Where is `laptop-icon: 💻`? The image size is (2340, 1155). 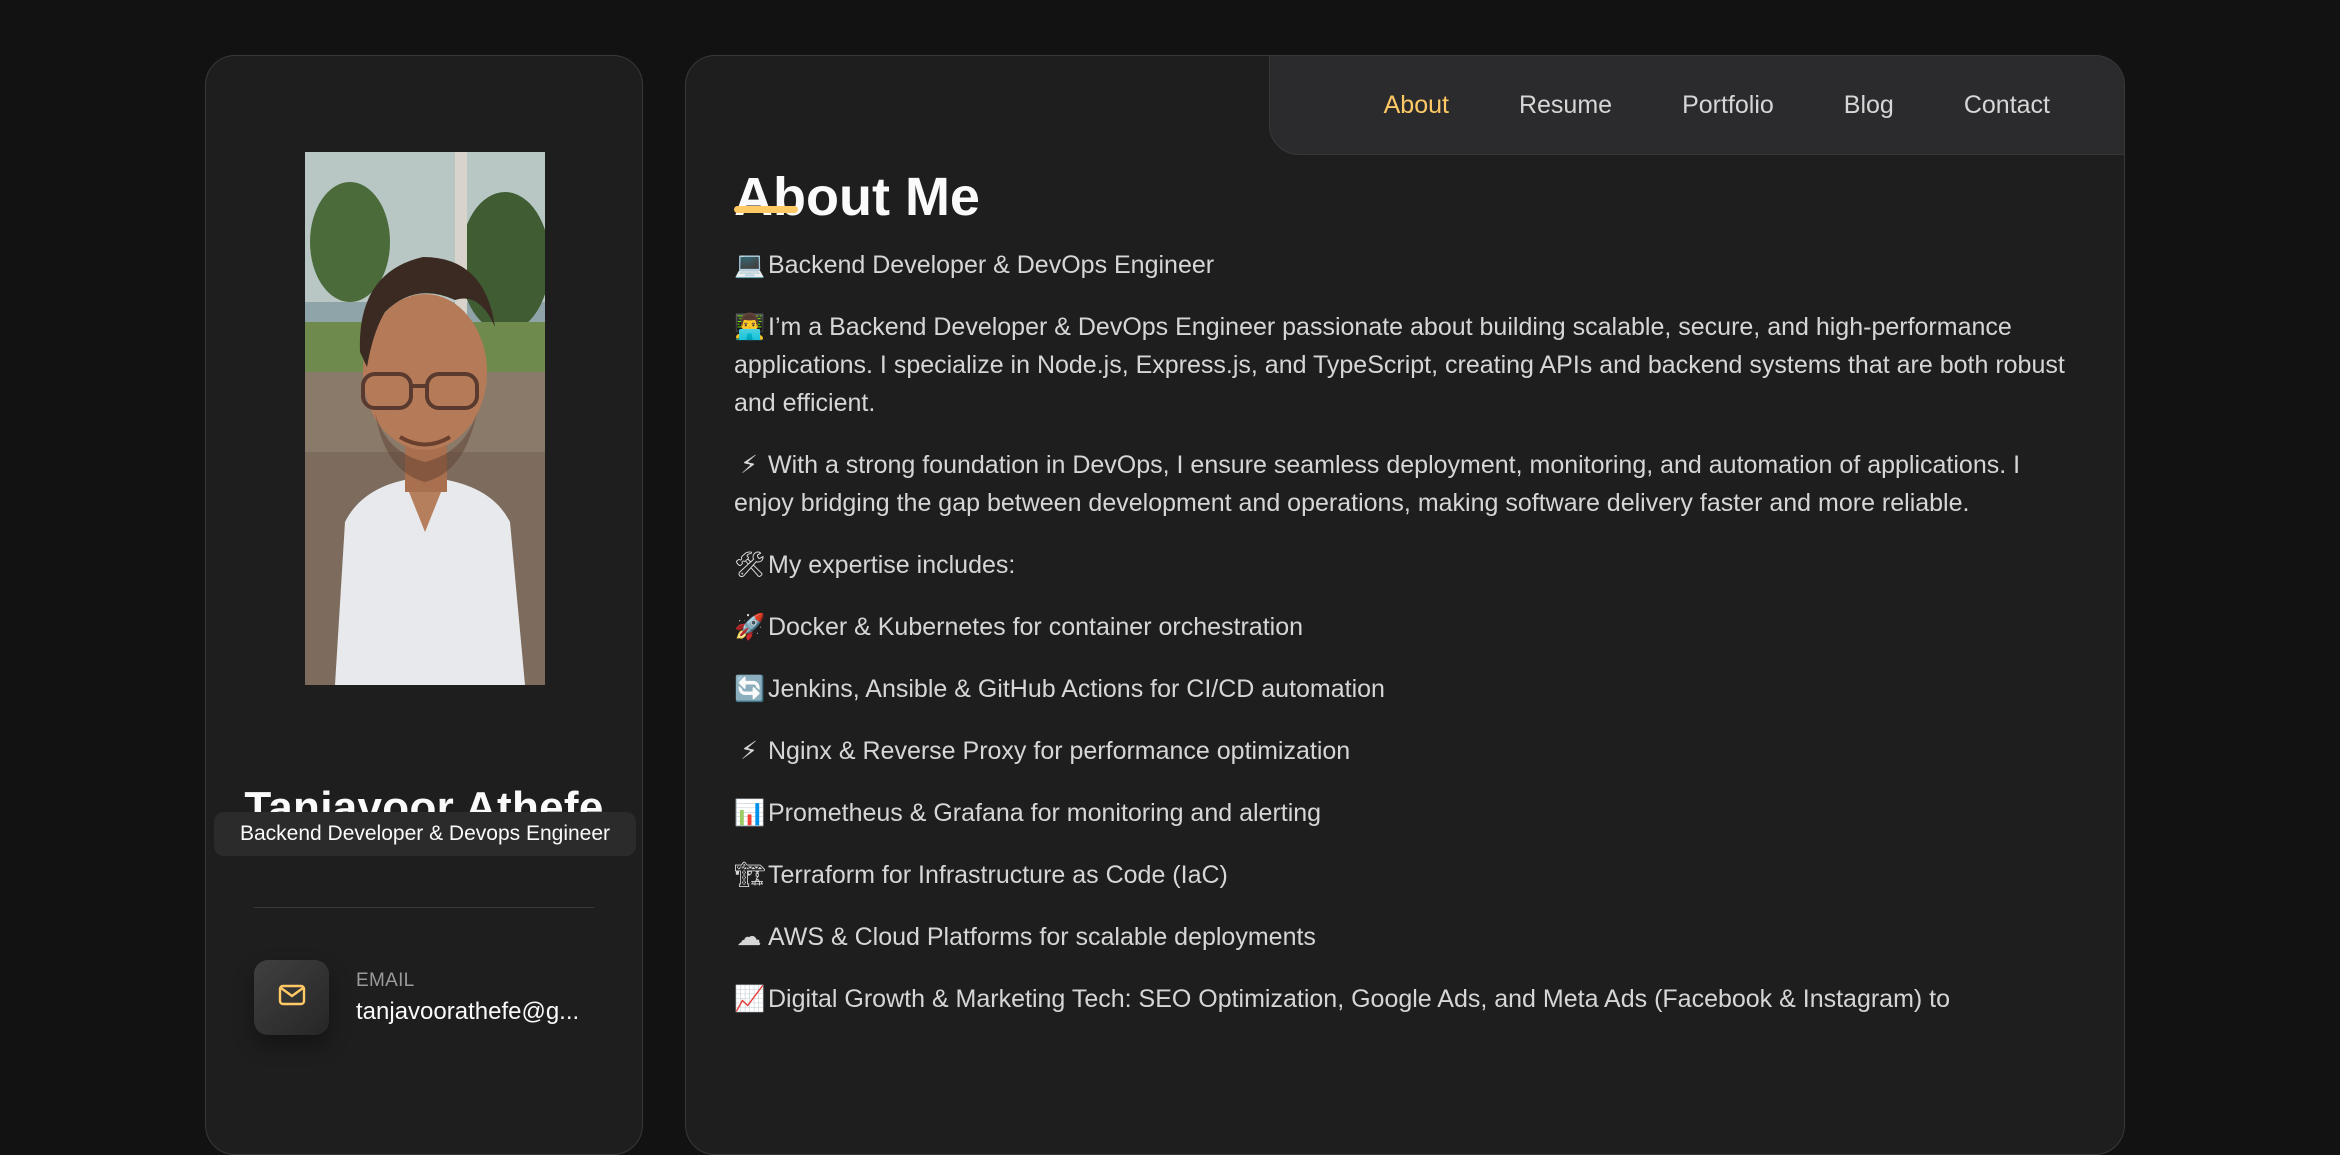 laptop-icon: 💻 is located at coordinates (750, 265).